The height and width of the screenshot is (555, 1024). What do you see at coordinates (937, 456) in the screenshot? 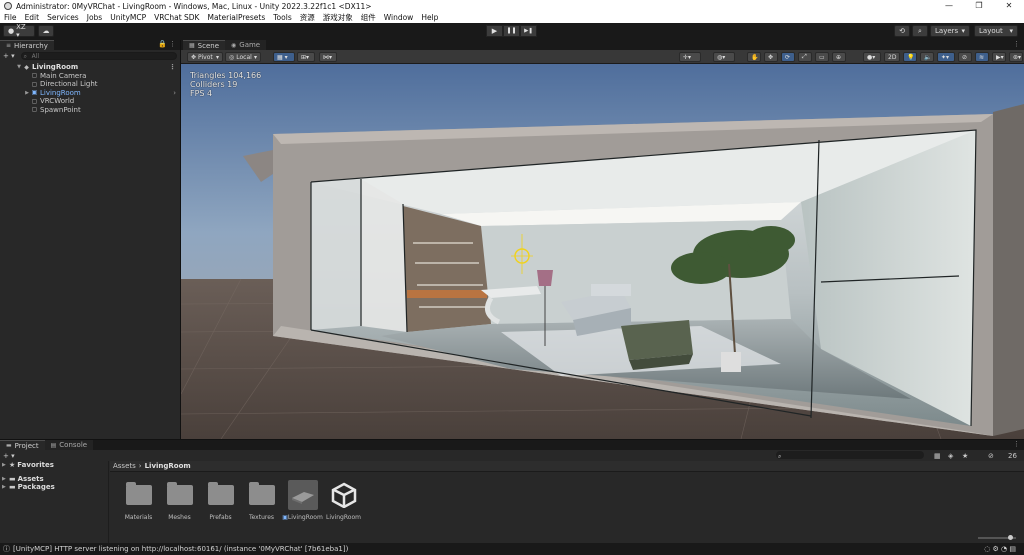
I see `search-by-type-icon: ▦` at bounding box center [937, 456].